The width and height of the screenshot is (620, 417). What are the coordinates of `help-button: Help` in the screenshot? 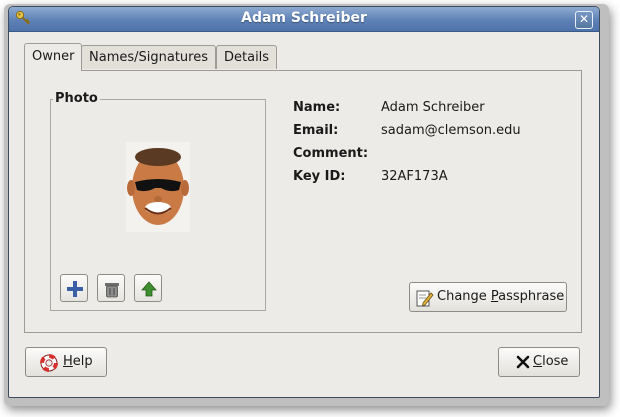 It's located at (66, 362).